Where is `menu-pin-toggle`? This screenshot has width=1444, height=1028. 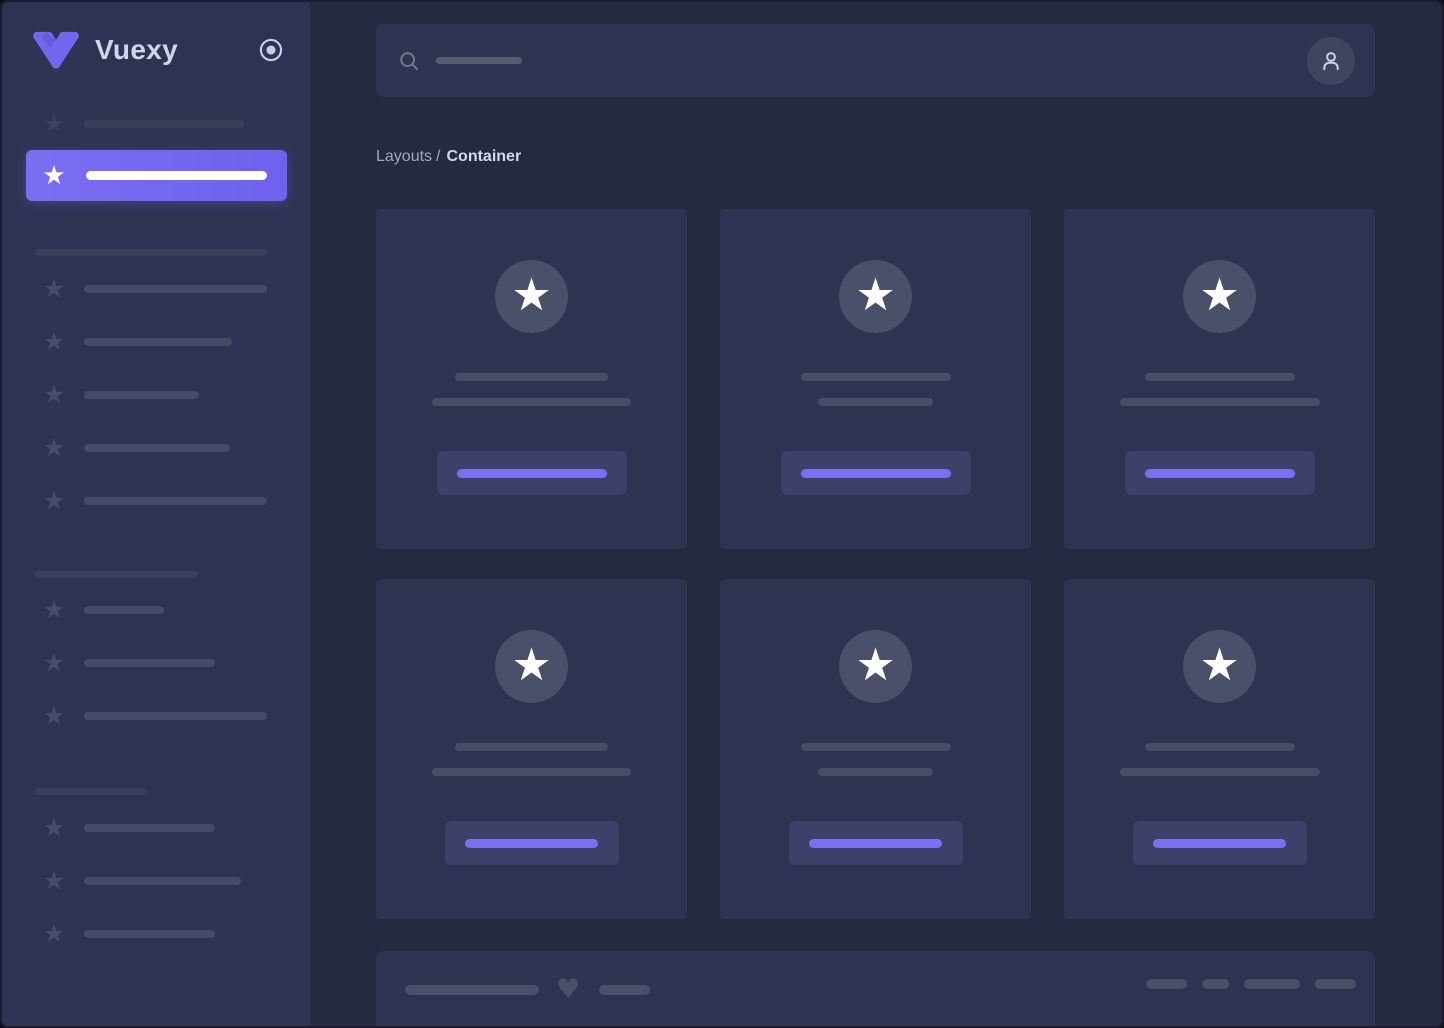 menu-pin-toggle is located at coordinates (271, 50).